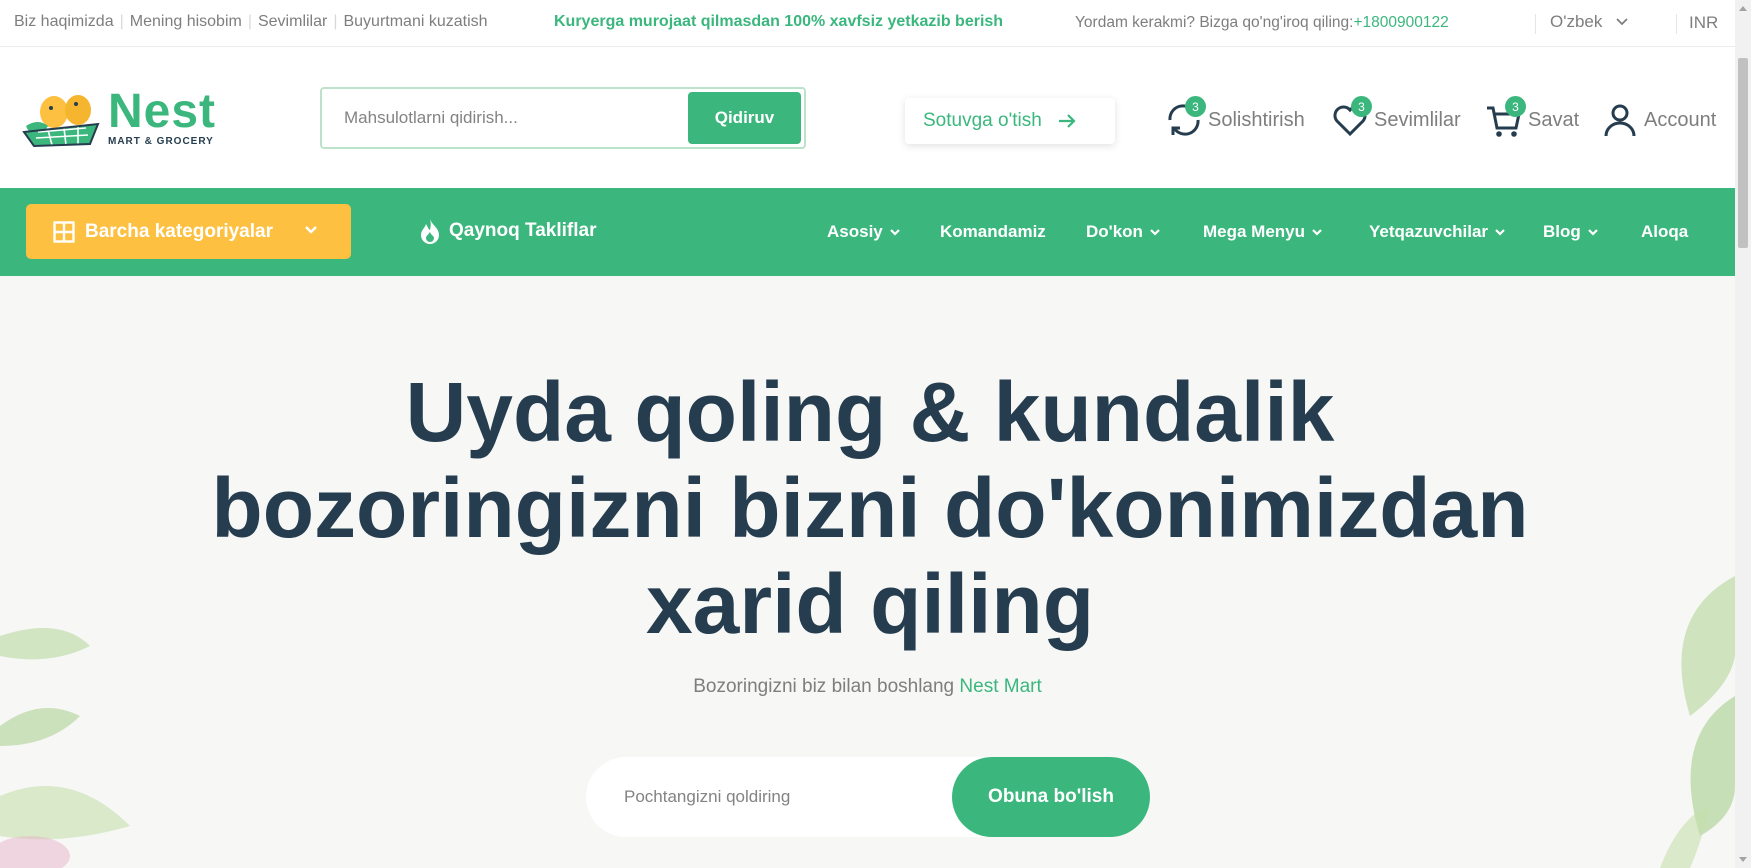  I want to click on nav-item-blog: Blog, so click(1571, 232).